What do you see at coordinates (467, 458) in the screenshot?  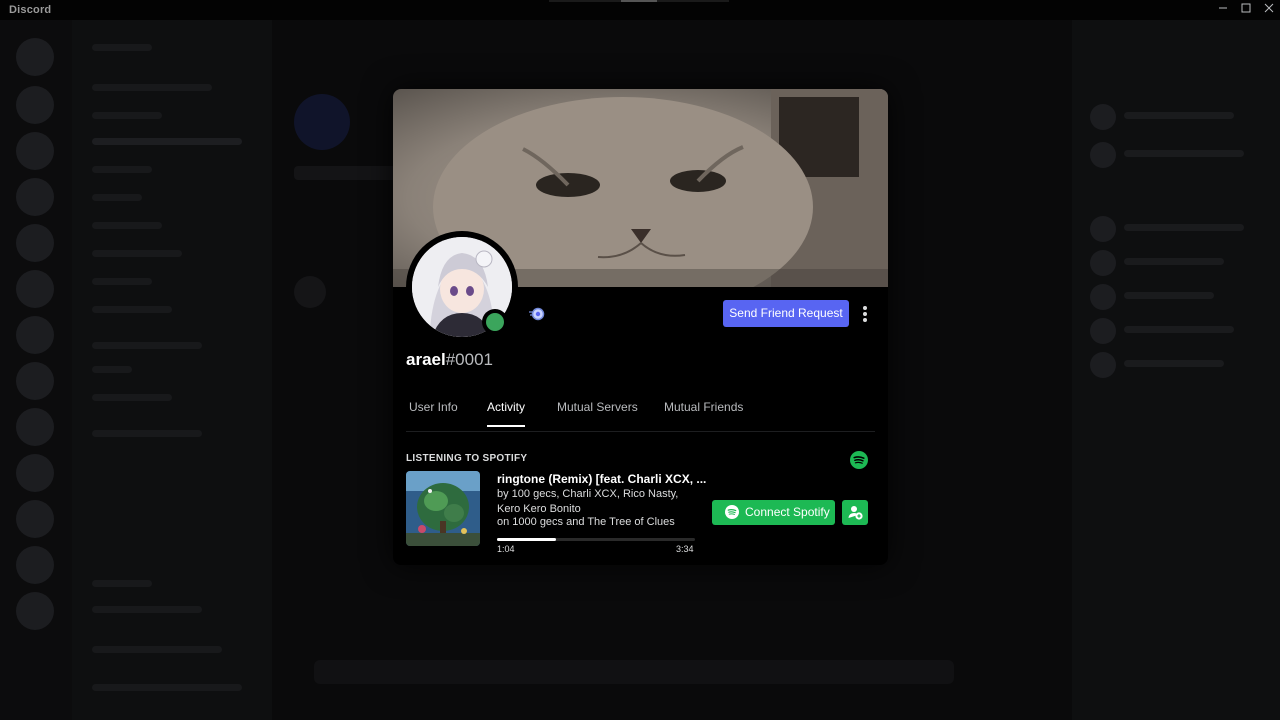 I see `activity-section-title: LISTENING TO SPOTIFY` at bounding box center [467, 458].